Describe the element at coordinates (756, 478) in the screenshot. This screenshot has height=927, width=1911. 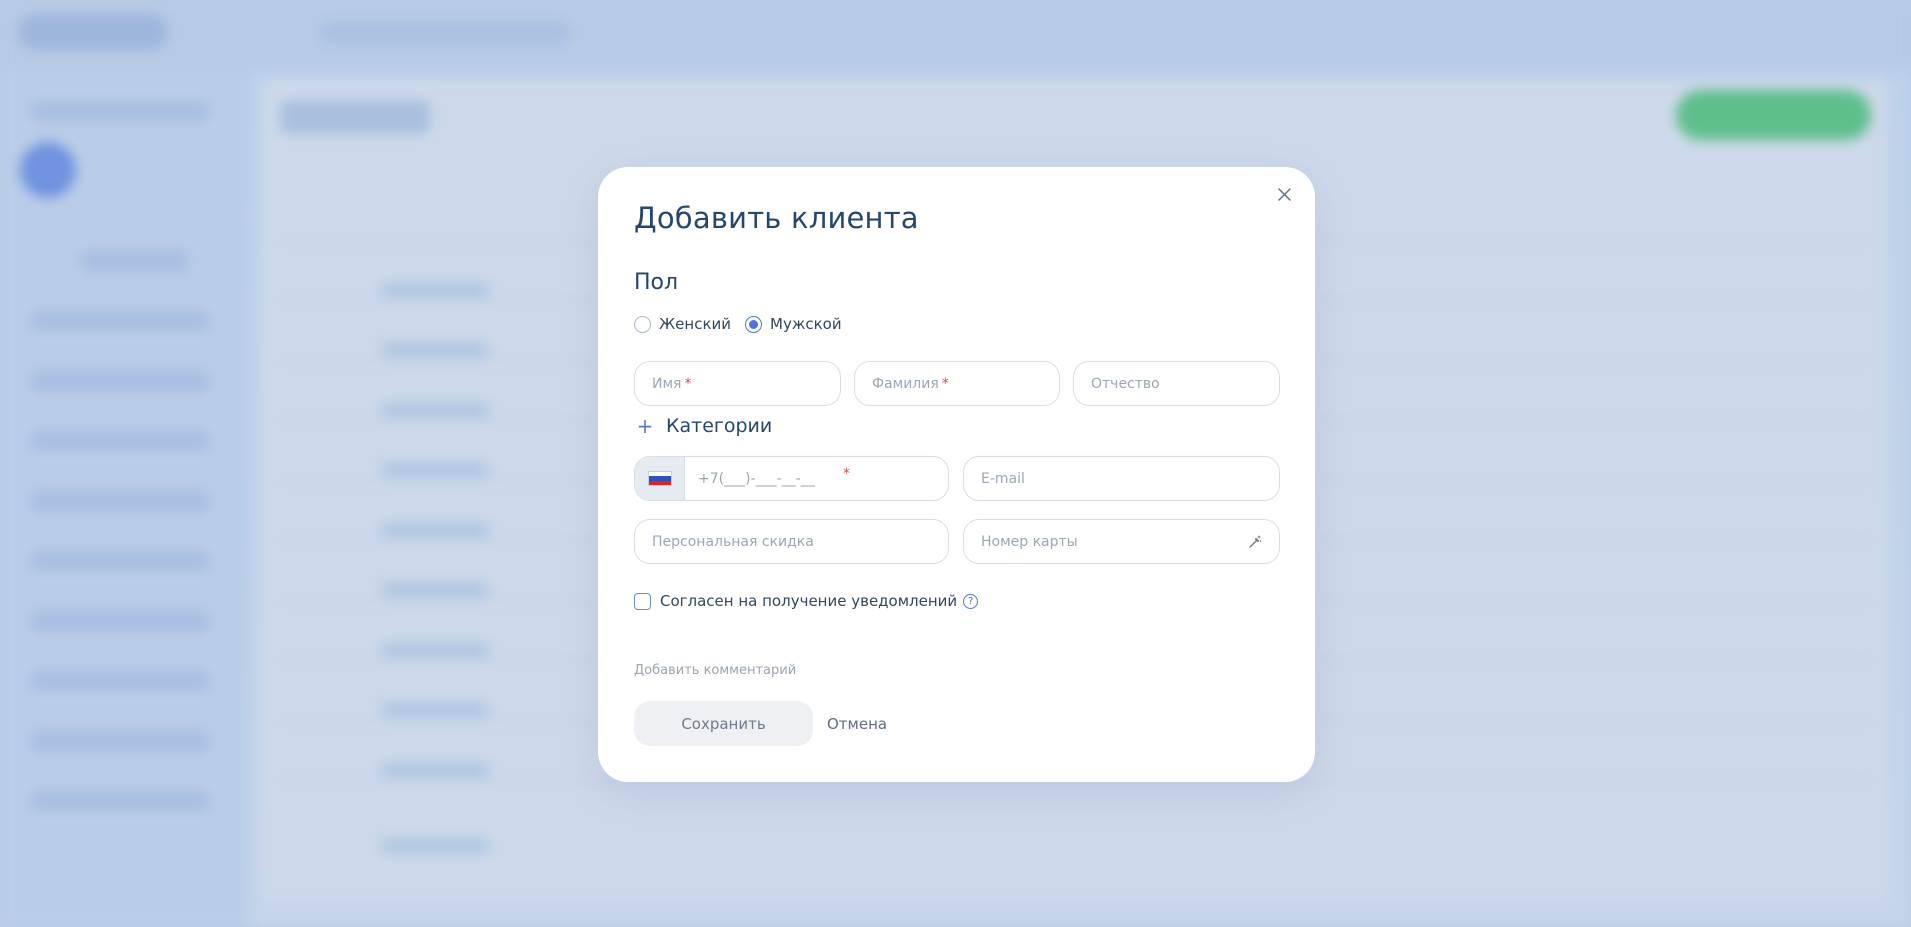
I see `phone-placeholder: +7(___)-___-__-__` at that location.